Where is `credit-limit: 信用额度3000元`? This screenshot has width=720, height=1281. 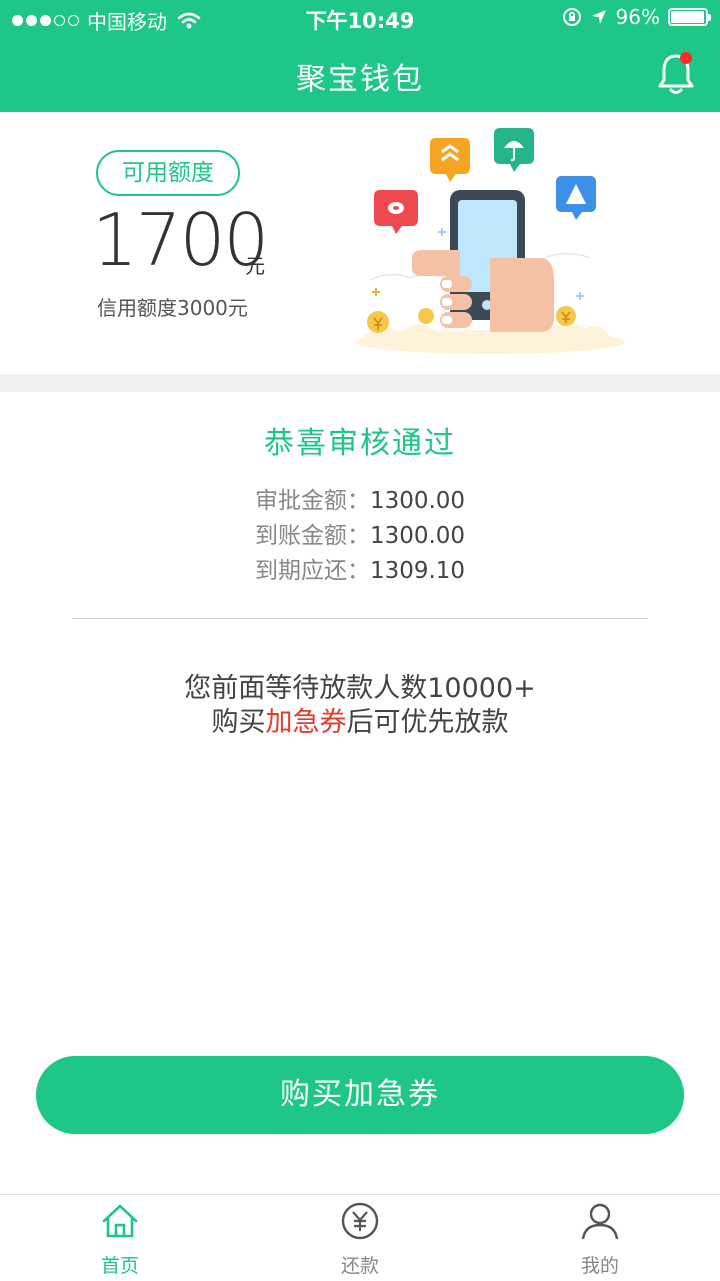
credit-limit: 信用额度3000元 is located at coordinates (172, 308).